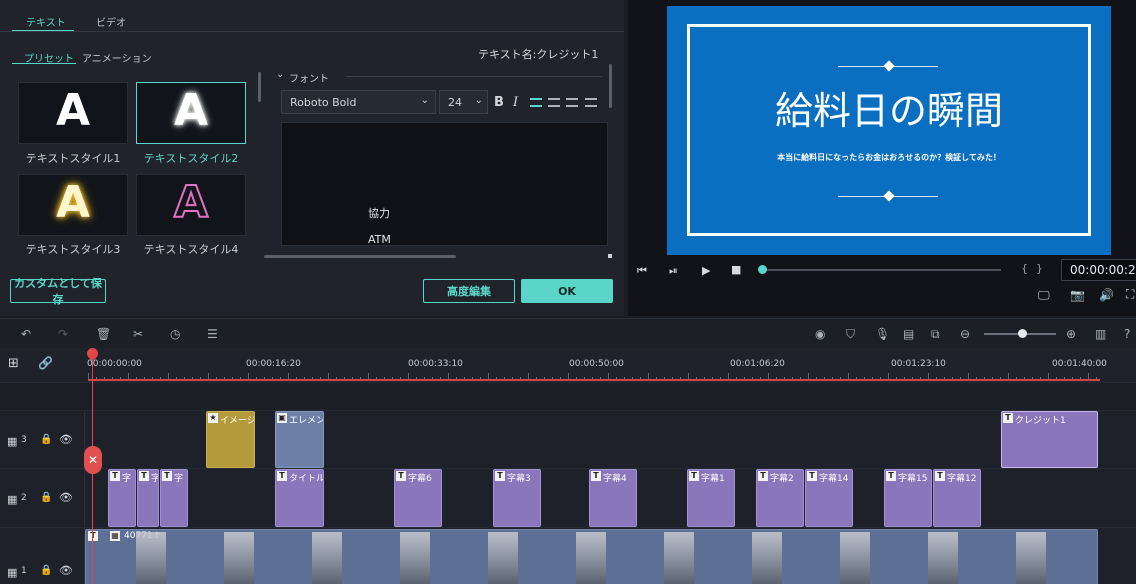 The height and width of the screenshot is (584, 1136). I want to click on zoom-out-icon: ⊖, so click(965, 334).